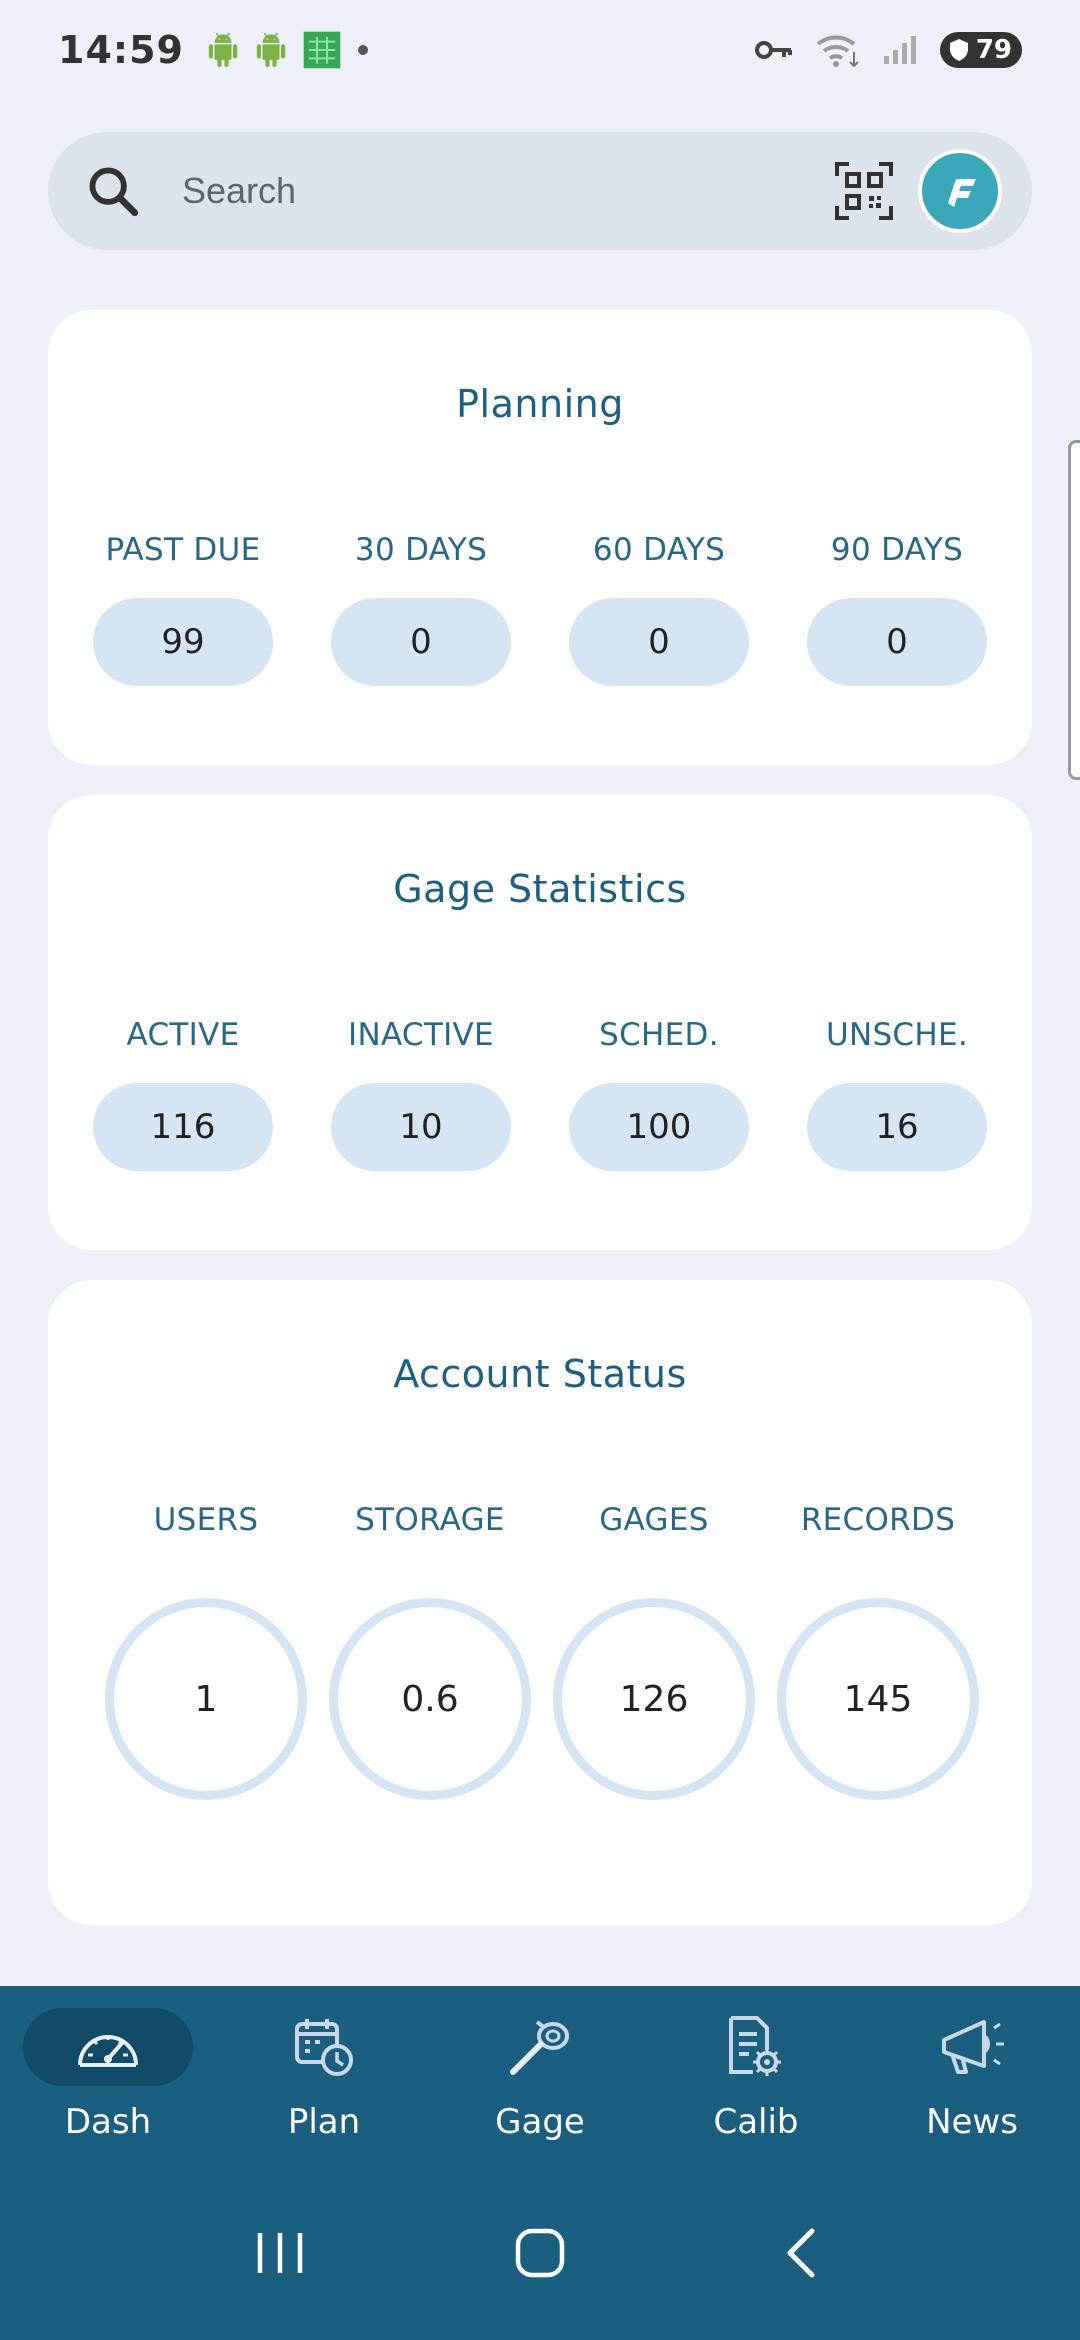  I want to click on back-icon, so click(801, 2253).